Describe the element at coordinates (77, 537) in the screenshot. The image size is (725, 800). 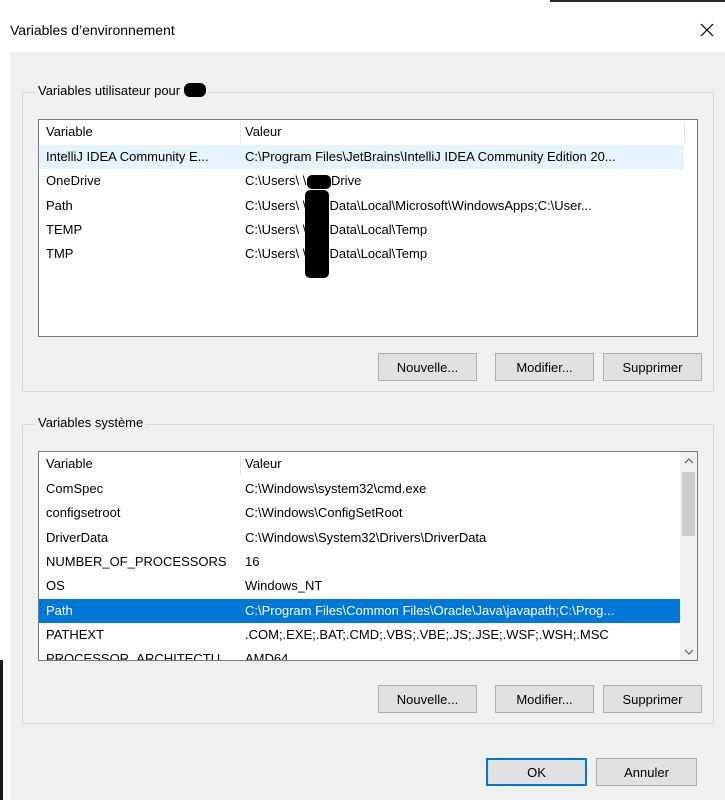
I see `variable-name: DriverData` at that location.